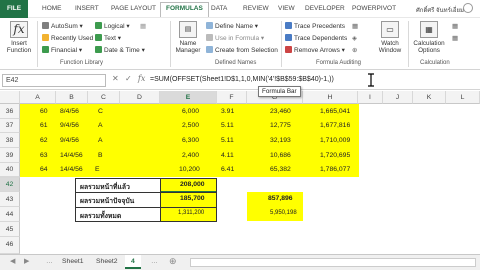 Image resolution: width=480 pixels, height=270 pixels. What do you see at coordinates (19, 37) in the screenshot?
I see `insert-function-button: fx Insert Function` at bounding box center [19, 37].